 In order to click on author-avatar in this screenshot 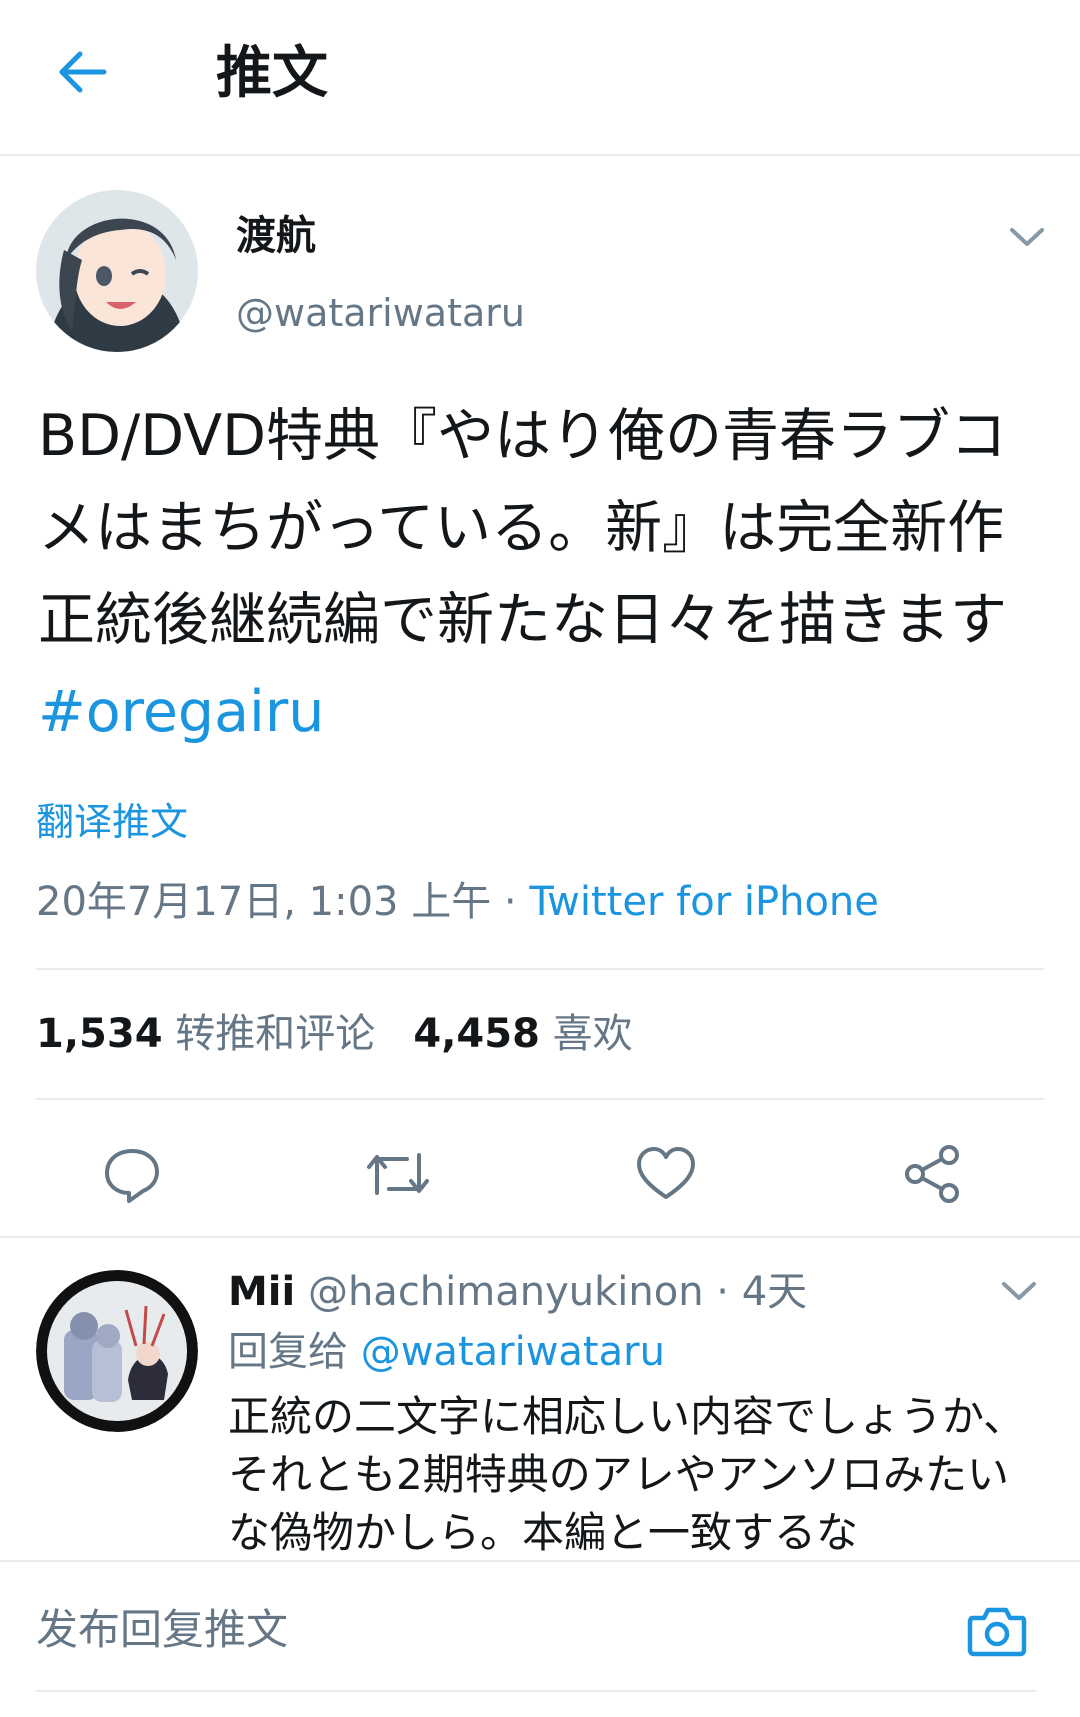, I will do `click(117, 271)`.